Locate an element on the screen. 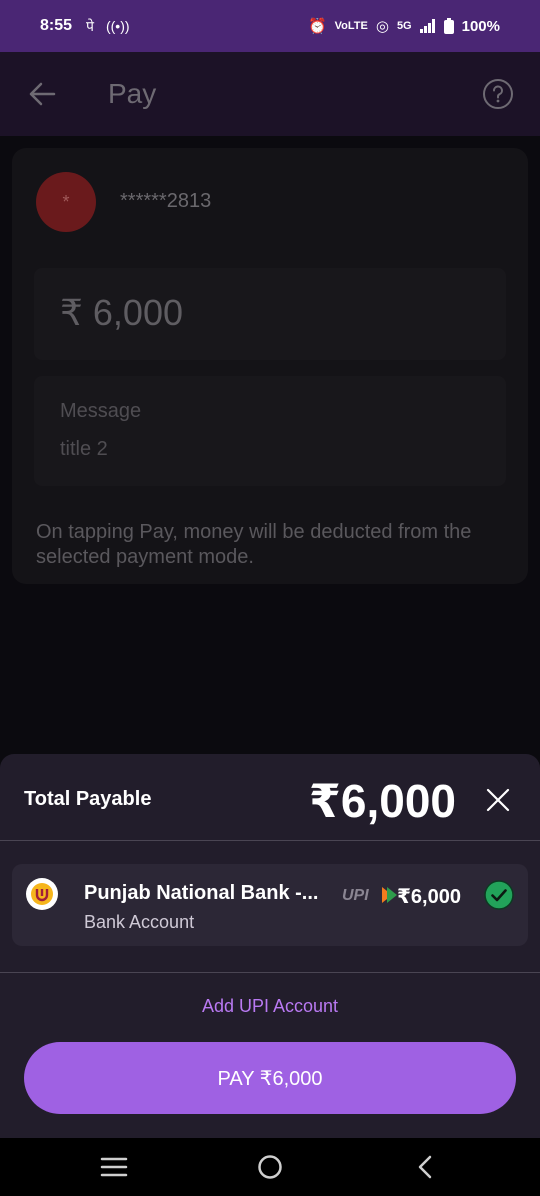  total-payable-label: Total Payable is located at coordinates (88, 799).